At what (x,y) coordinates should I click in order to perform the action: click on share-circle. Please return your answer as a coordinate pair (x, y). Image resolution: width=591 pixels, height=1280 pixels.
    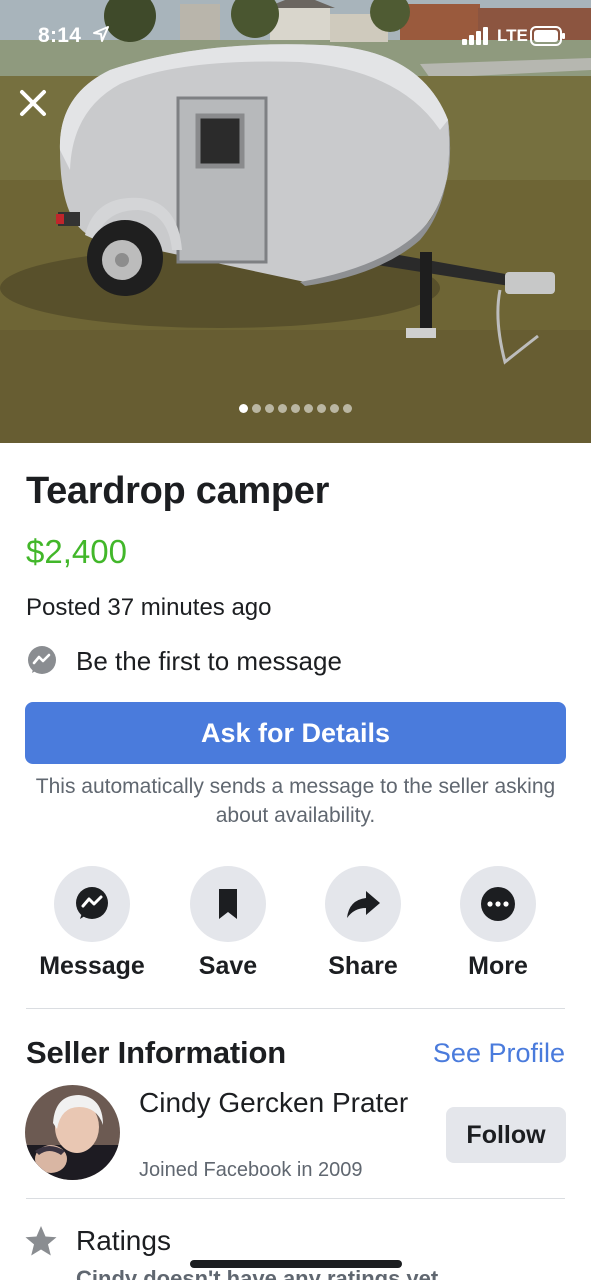
    Looking at the image, I should click on (363, 904).